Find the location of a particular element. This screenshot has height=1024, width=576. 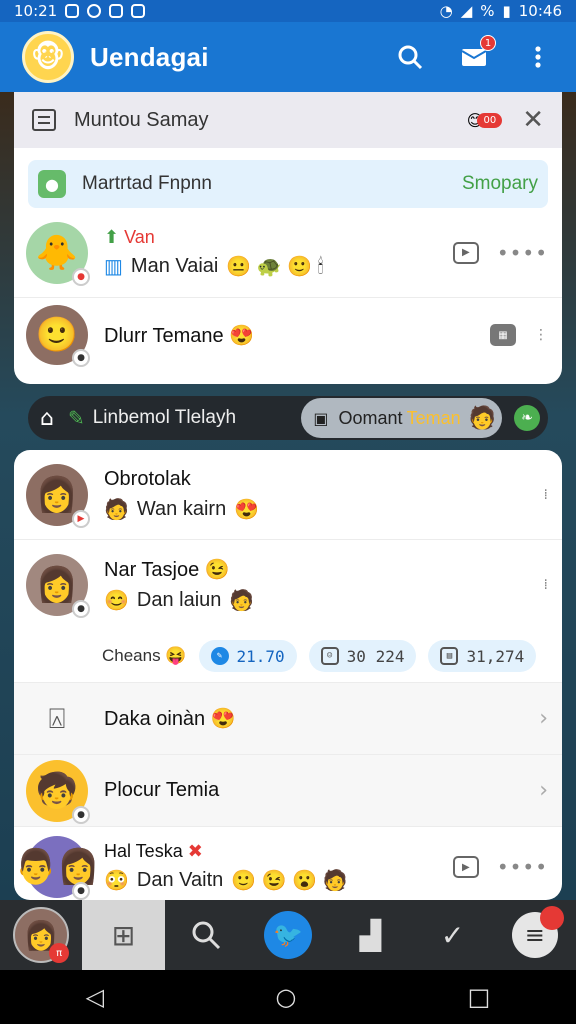

status-banner: ● Martrtad Fnpnn Smopary is located at coordinates (288, 184).